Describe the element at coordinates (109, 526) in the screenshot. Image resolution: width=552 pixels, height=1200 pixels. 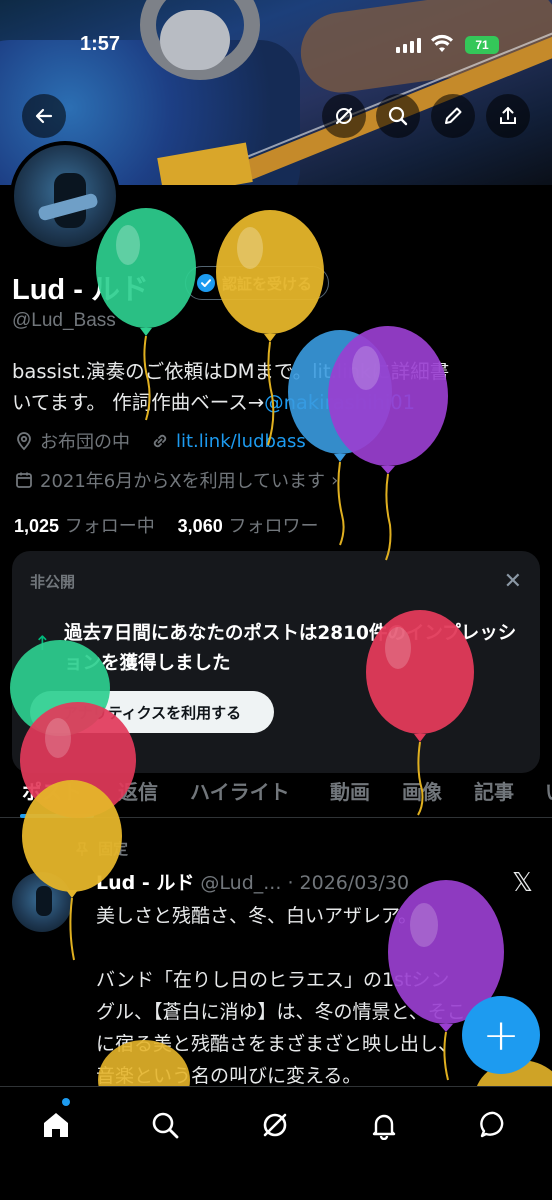
I see `following-label: フォロー中` at that location.